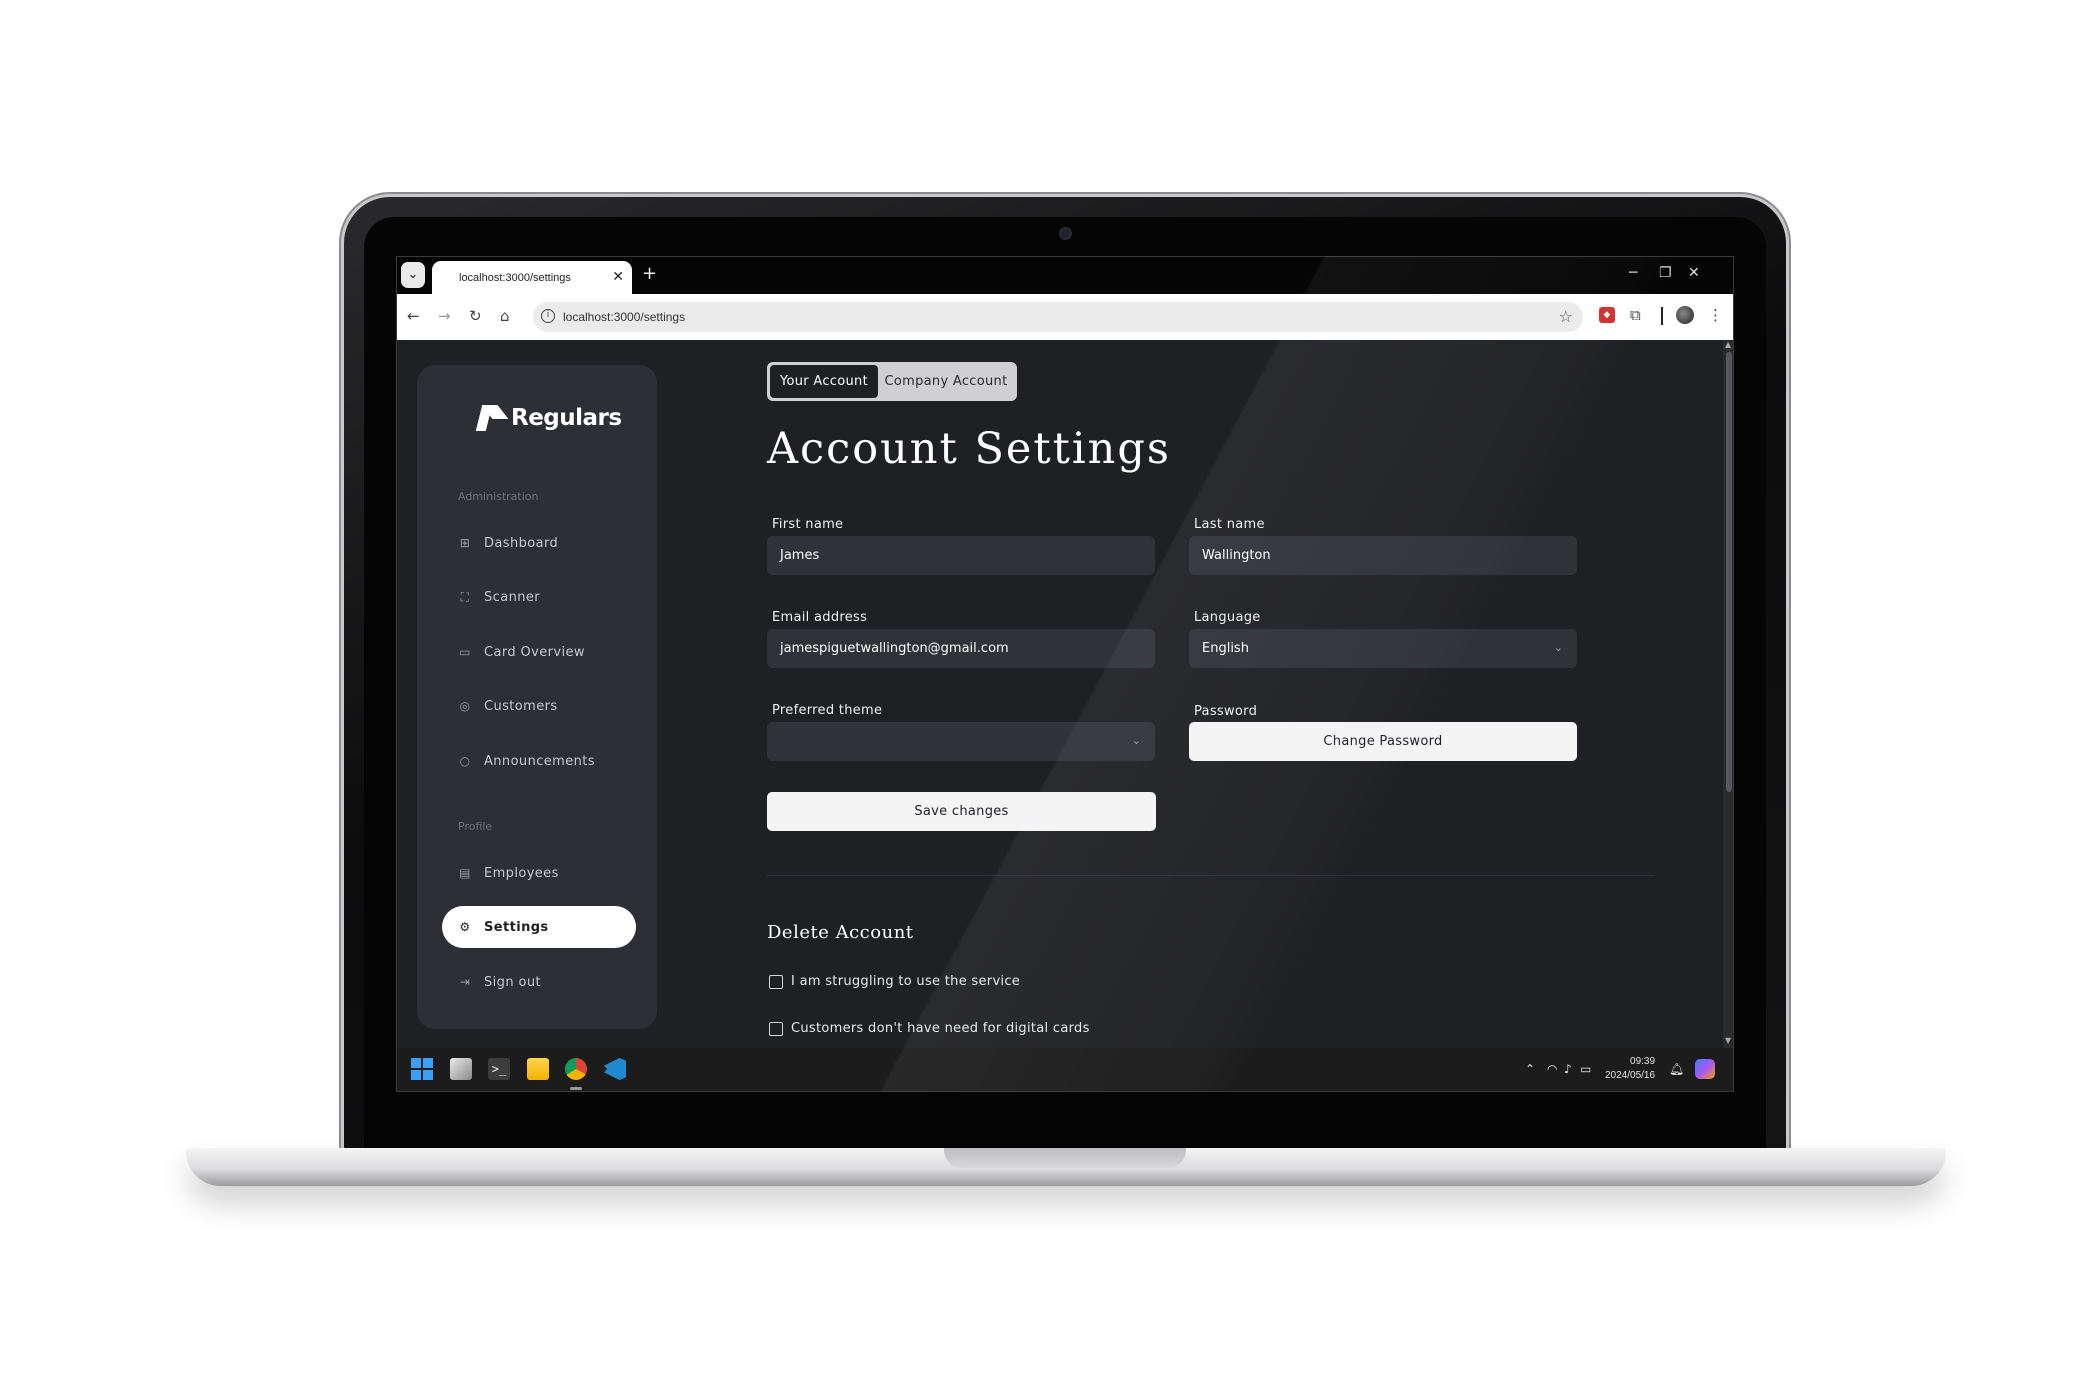 Image resolution: width=2100 pixels, height=1400 pixels. I want to click on sidebar-item-card-overview: ▭ Card Overview, so click(539, 652).